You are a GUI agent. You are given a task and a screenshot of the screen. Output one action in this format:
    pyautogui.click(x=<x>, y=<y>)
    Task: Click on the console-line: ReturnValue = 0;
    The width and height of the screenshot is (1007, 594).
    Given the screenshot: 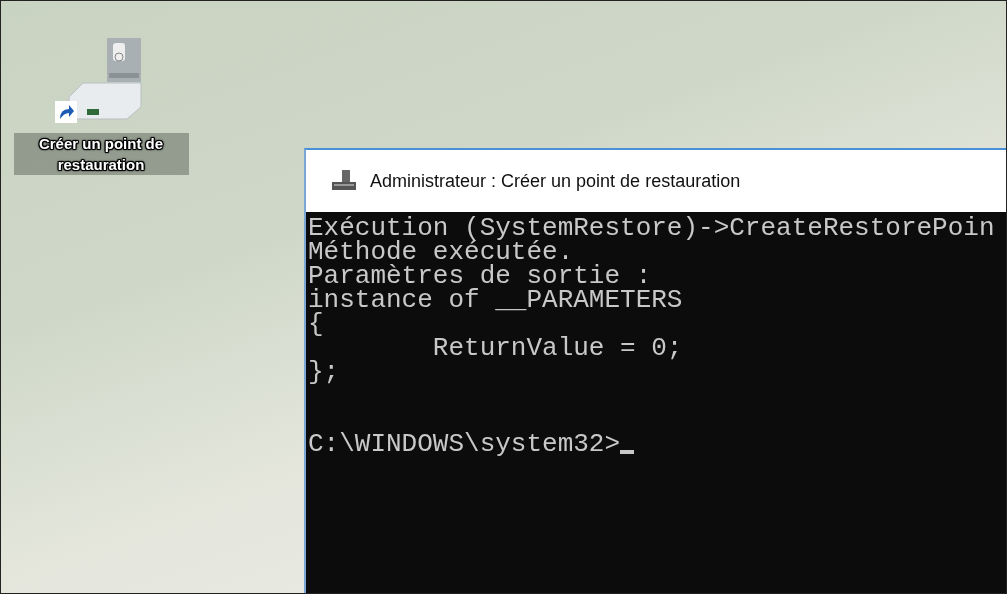 What is the action you would take?
    pyautogui.click(x=557, y=348)
    